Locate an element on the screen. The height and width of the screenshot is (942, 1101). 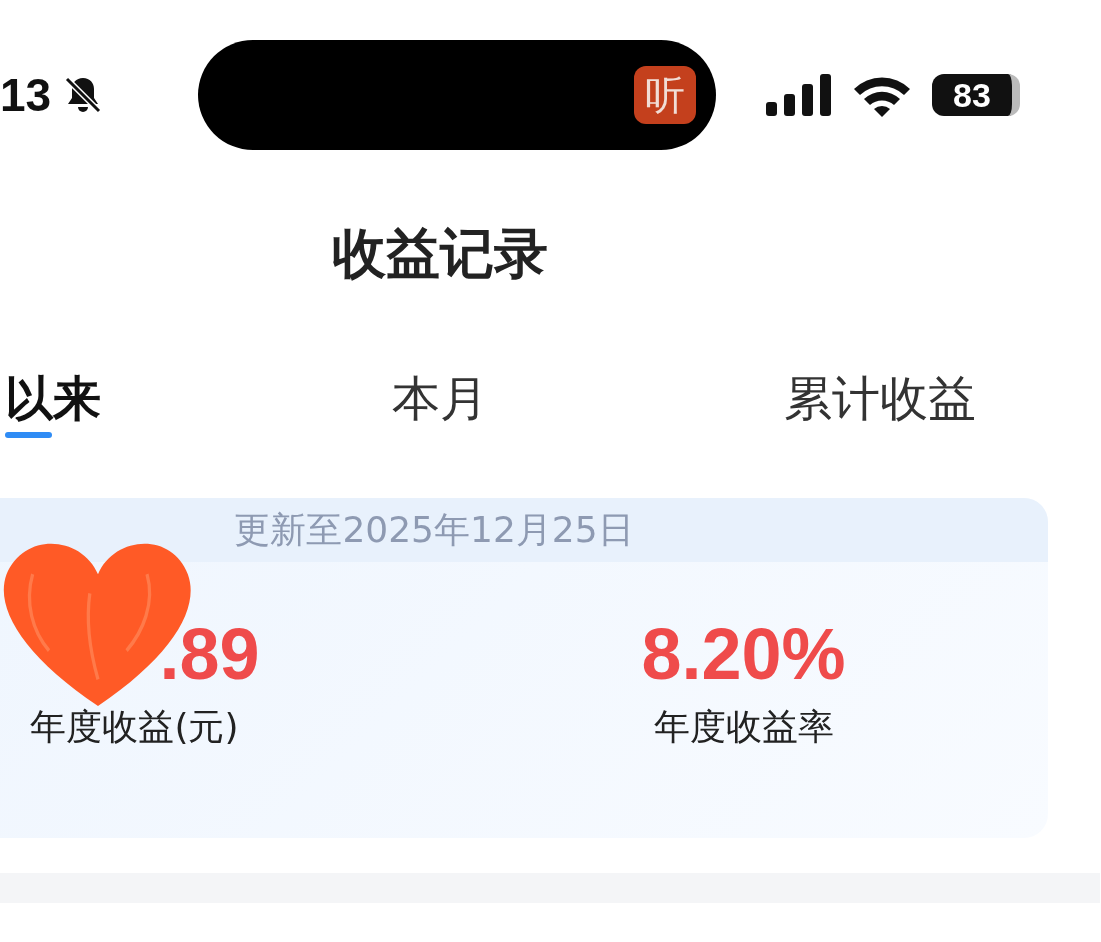
tab-underline is located at coordinates (28, 435).